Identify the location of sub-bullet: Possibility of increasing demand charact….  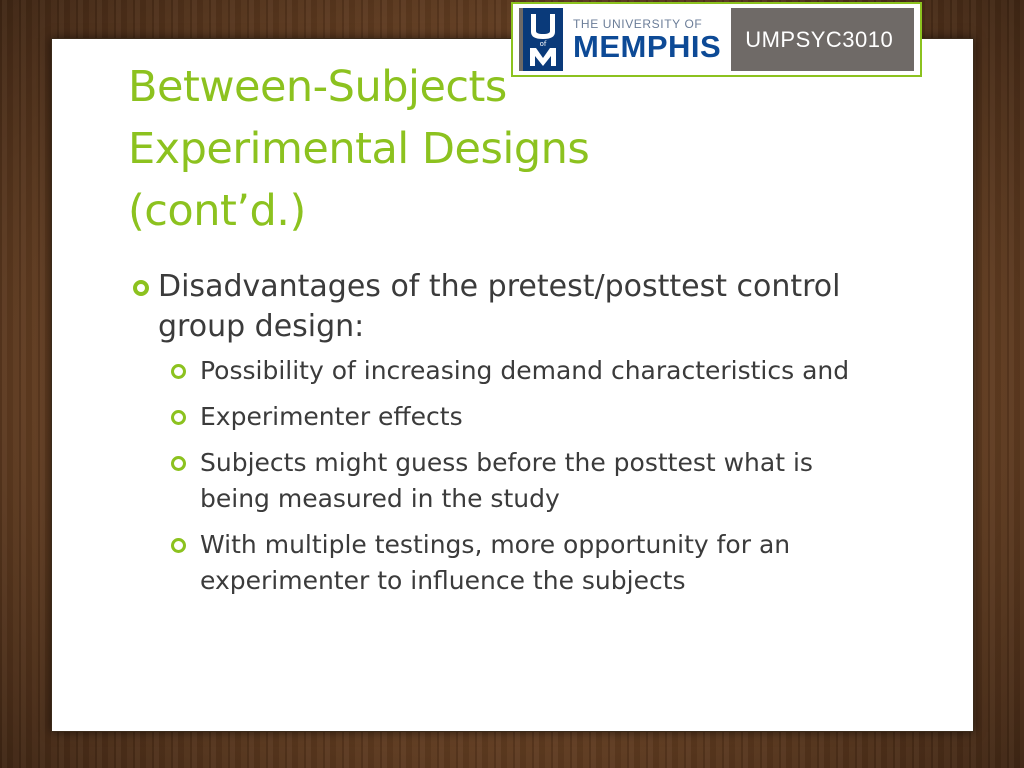
(512, 371).